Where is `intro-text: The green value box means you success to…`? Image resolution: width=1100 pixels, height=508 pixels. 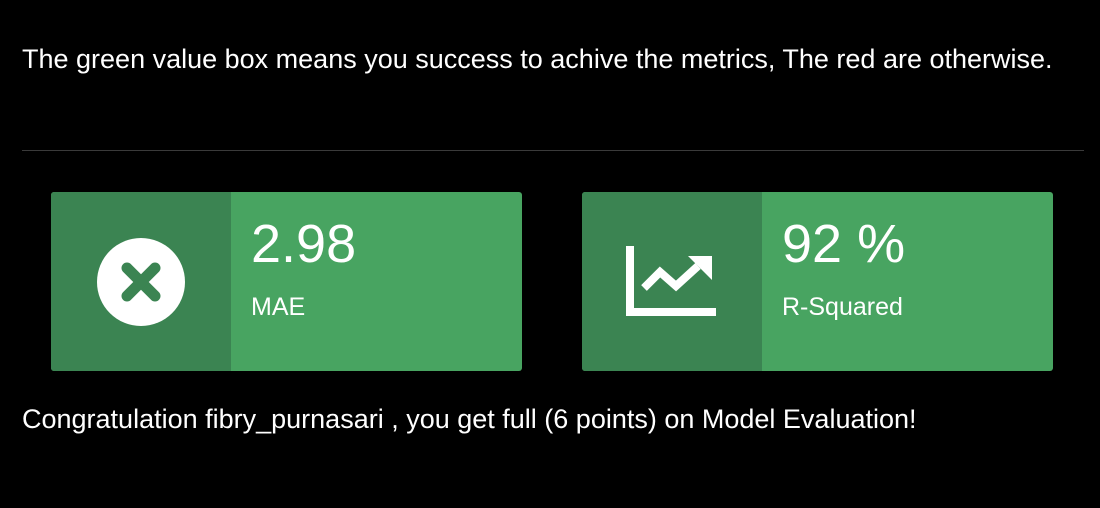 intro-text: The green value box means you success to… is located at coordinates (537, 59).